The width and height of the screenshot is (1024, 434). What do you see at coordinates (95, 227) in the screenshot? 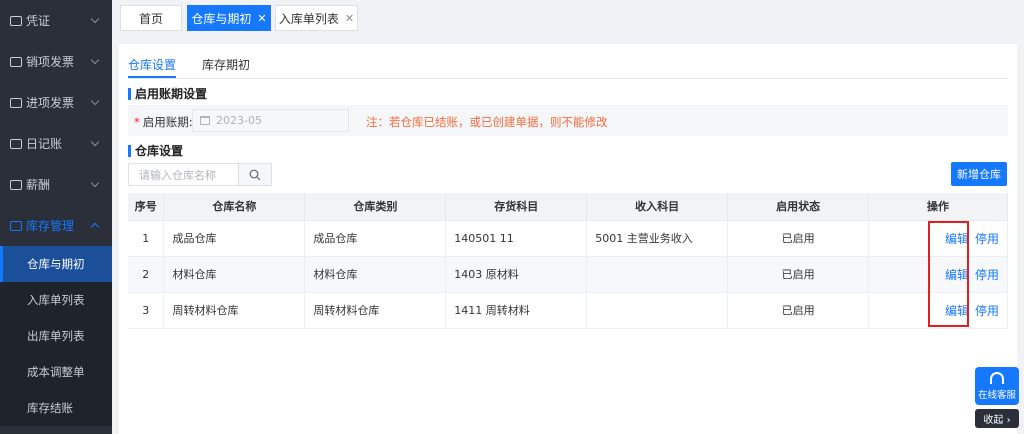
I see `chevron-up-icon` at bounding box center [95, 227].